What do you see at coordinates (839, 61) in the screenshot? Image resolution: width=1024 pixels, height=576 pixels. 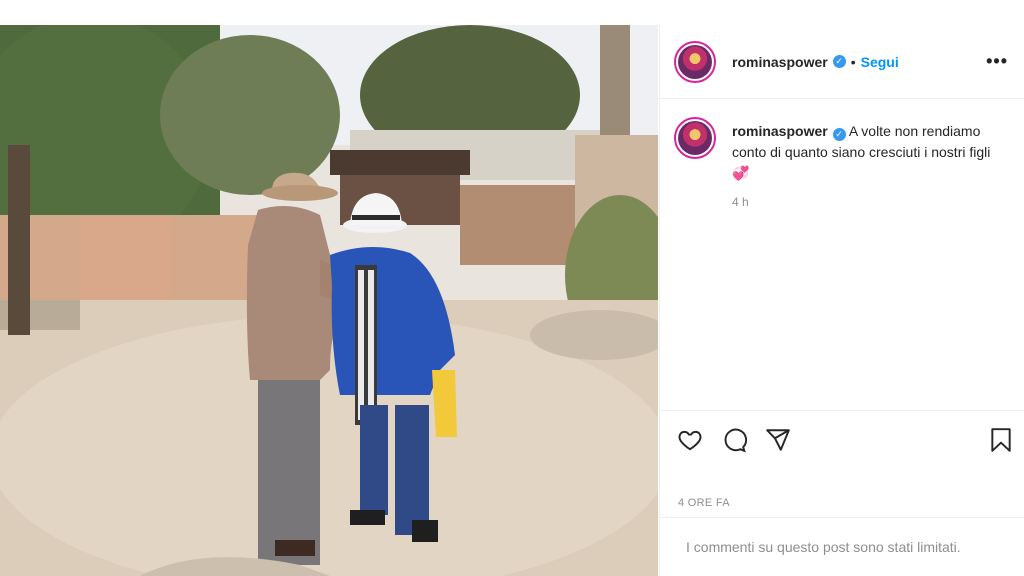 I see `verified-badge-icon: ✓` at bounding box center [839, 61].